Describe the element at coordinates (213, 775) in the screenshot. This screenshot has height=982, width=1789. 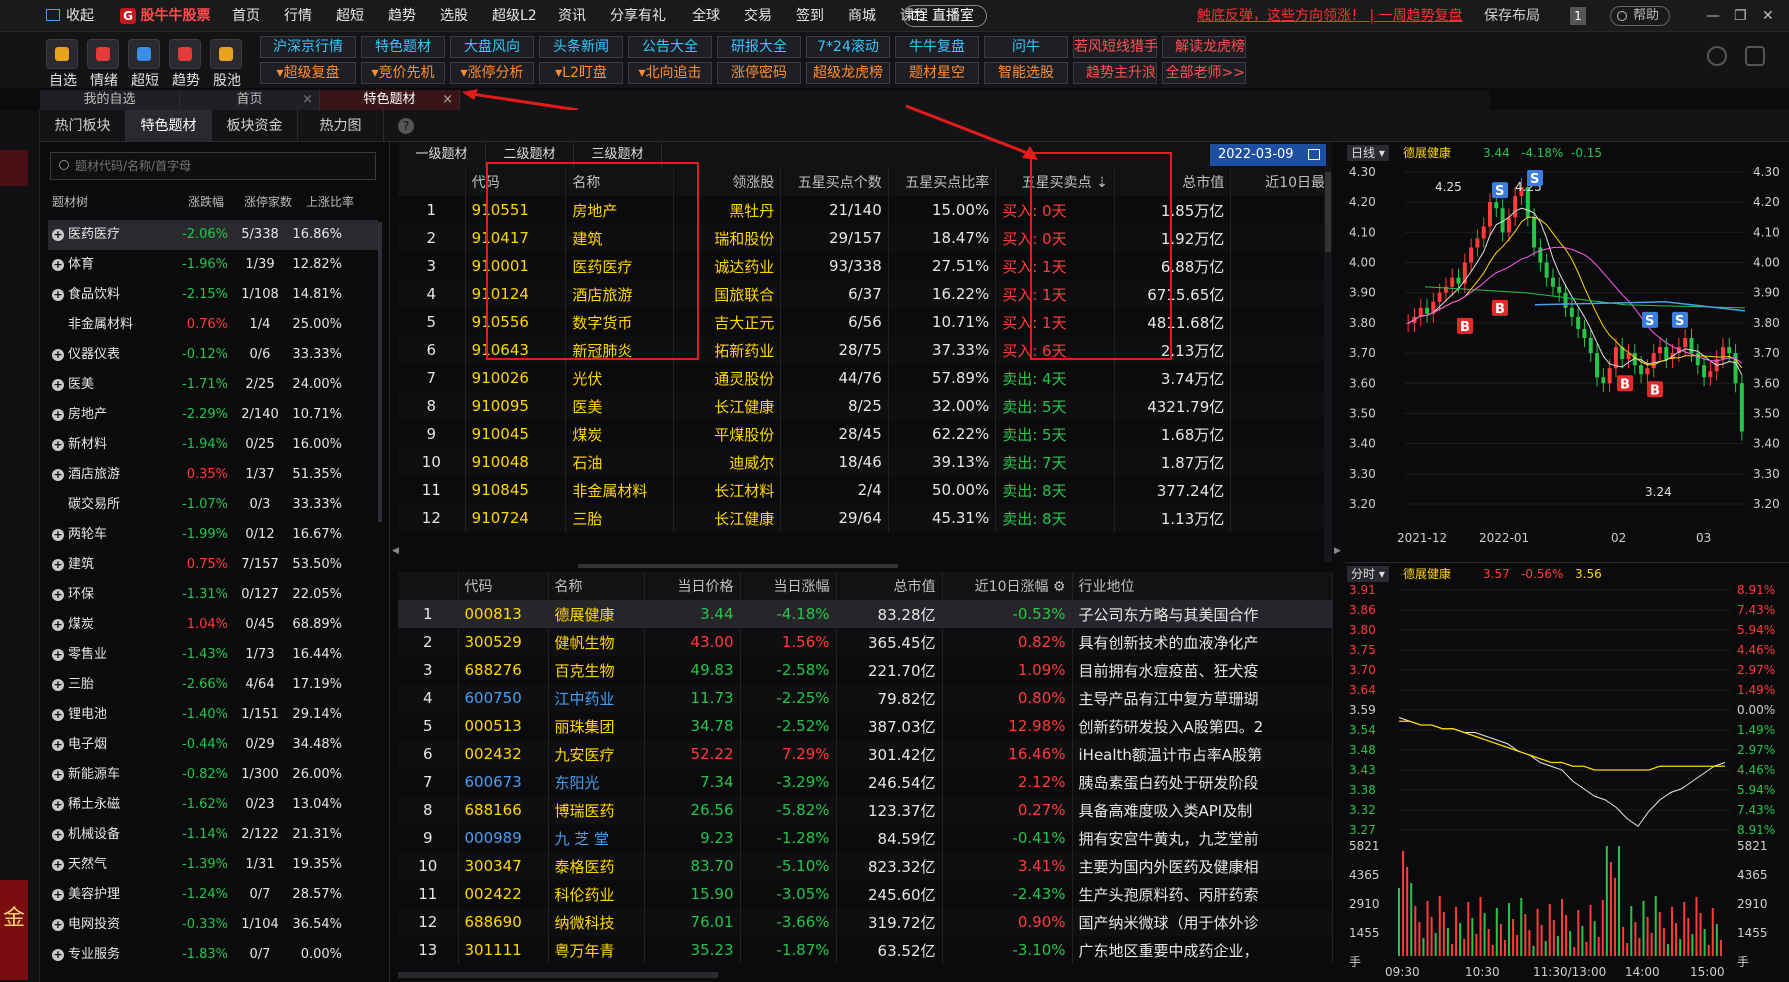
I see `theme-row: + 新能源车 -0.82% 1/300 26.00%` at that location.